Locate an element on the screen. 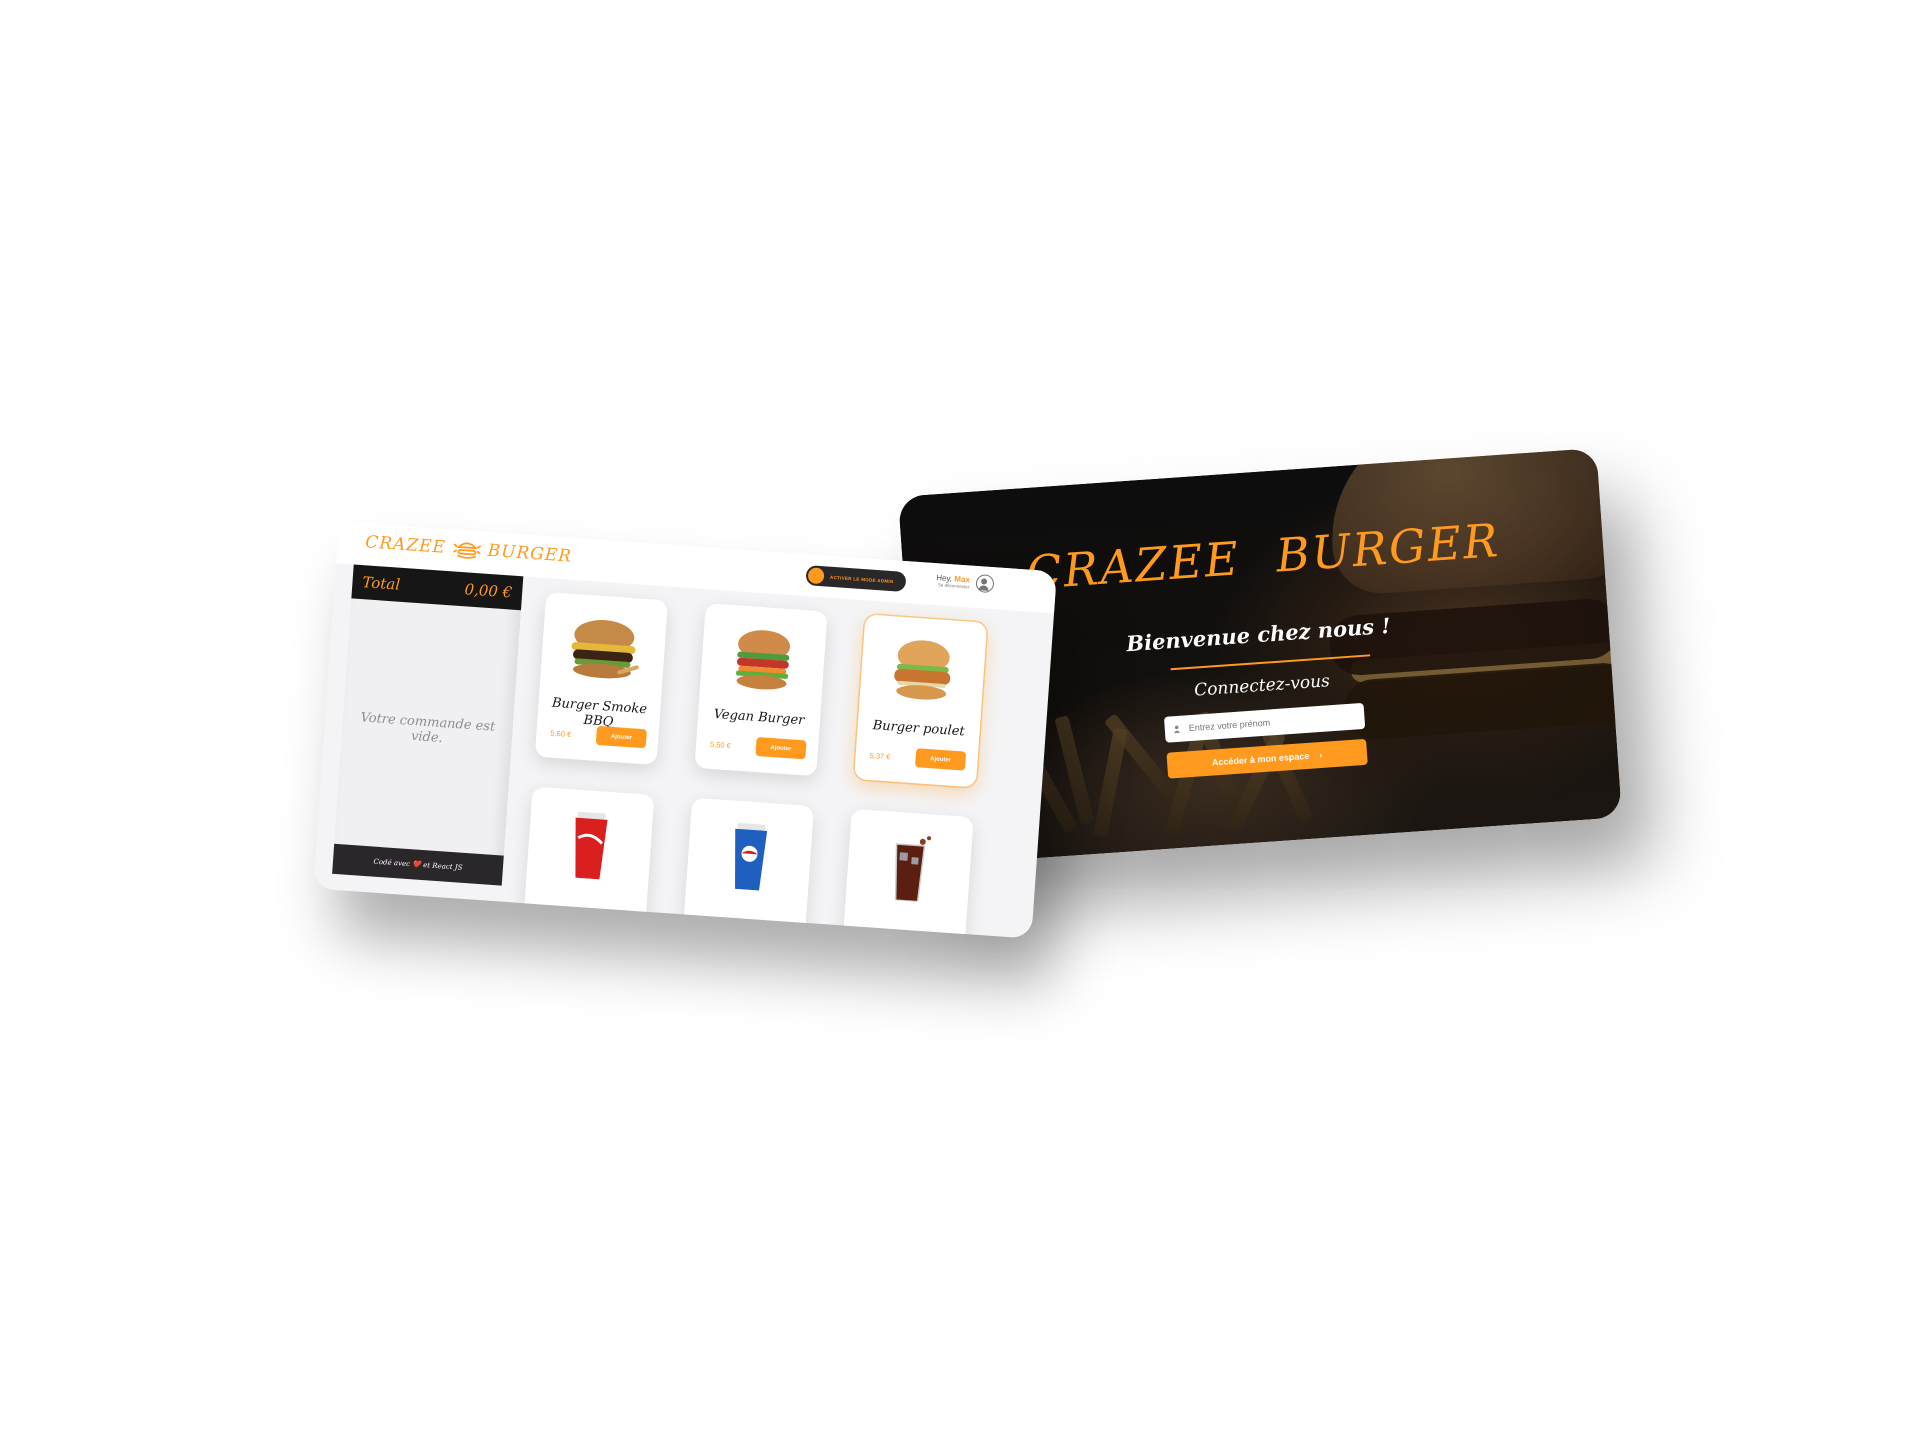 The image size is (1920, 1440). product-price: 5,50 € is located at coordinates (720, 745).